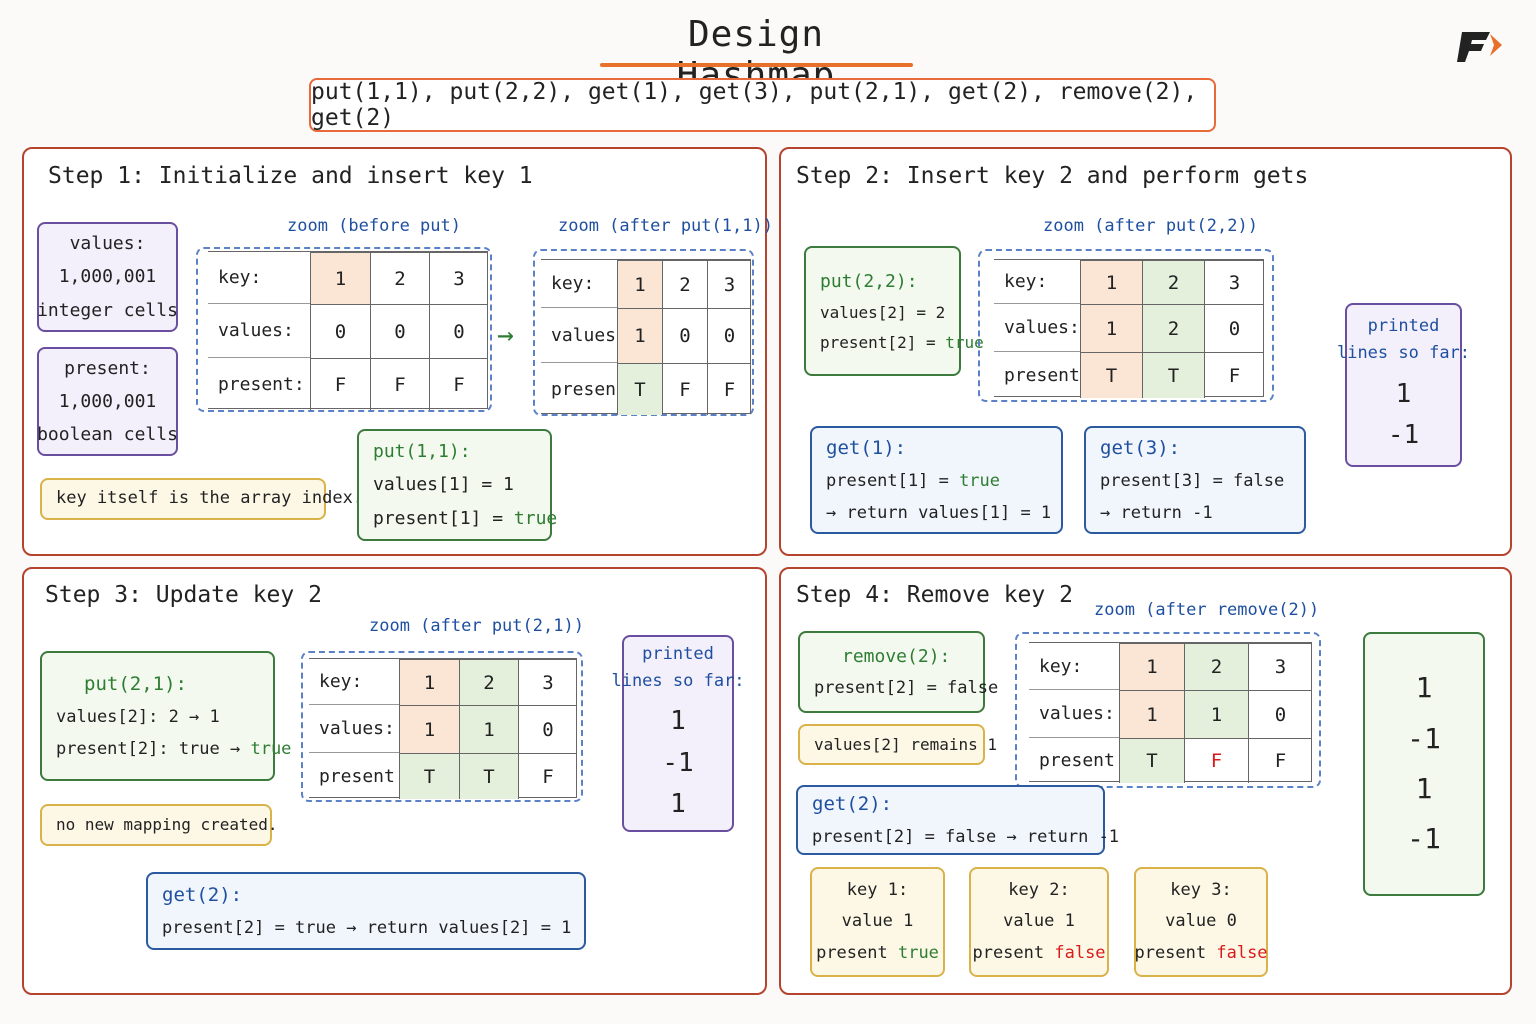 The height and width of the screenshot is (1024, 1536). Describe the element at coordinates (153, 748) in the screenshot. I see `put-2-1-line2-text: present[2]: true →` at that location.